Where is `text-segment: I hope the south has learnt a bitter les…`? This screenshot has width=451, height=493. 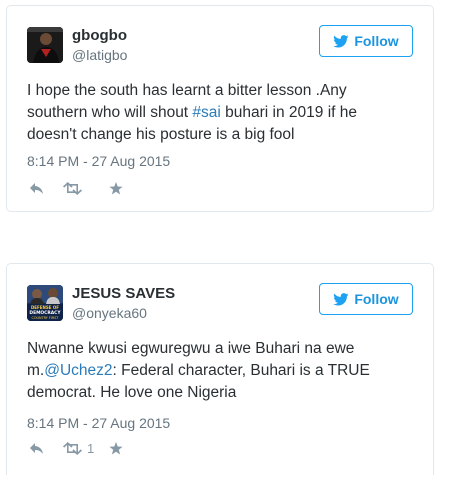
text-segment: I hope the south has learnt a bitter les… is located at coordinates (187, 90).